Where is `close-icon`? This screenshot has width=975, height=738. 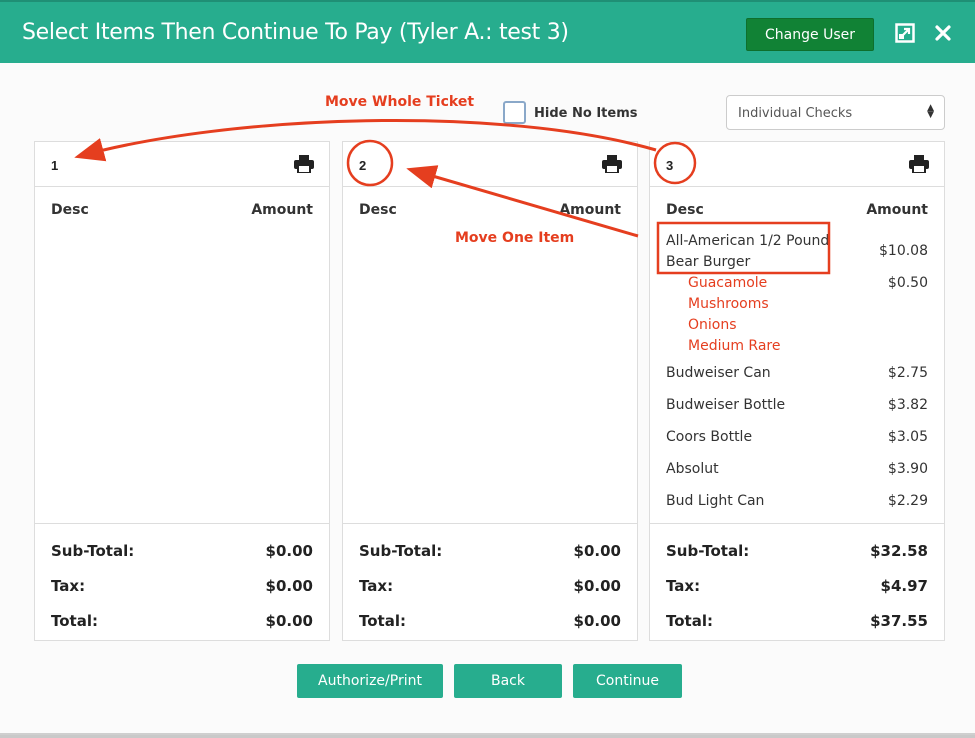
close-icon is located at coordinates (943, 33).